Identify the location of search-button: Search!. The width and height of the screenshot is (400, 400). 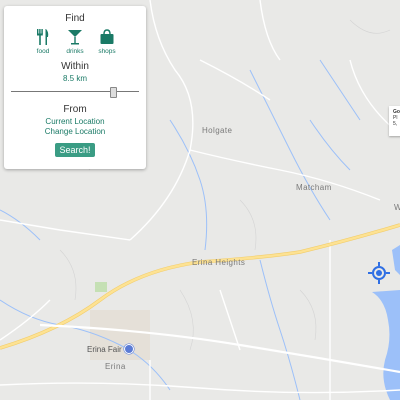
(75, 150).